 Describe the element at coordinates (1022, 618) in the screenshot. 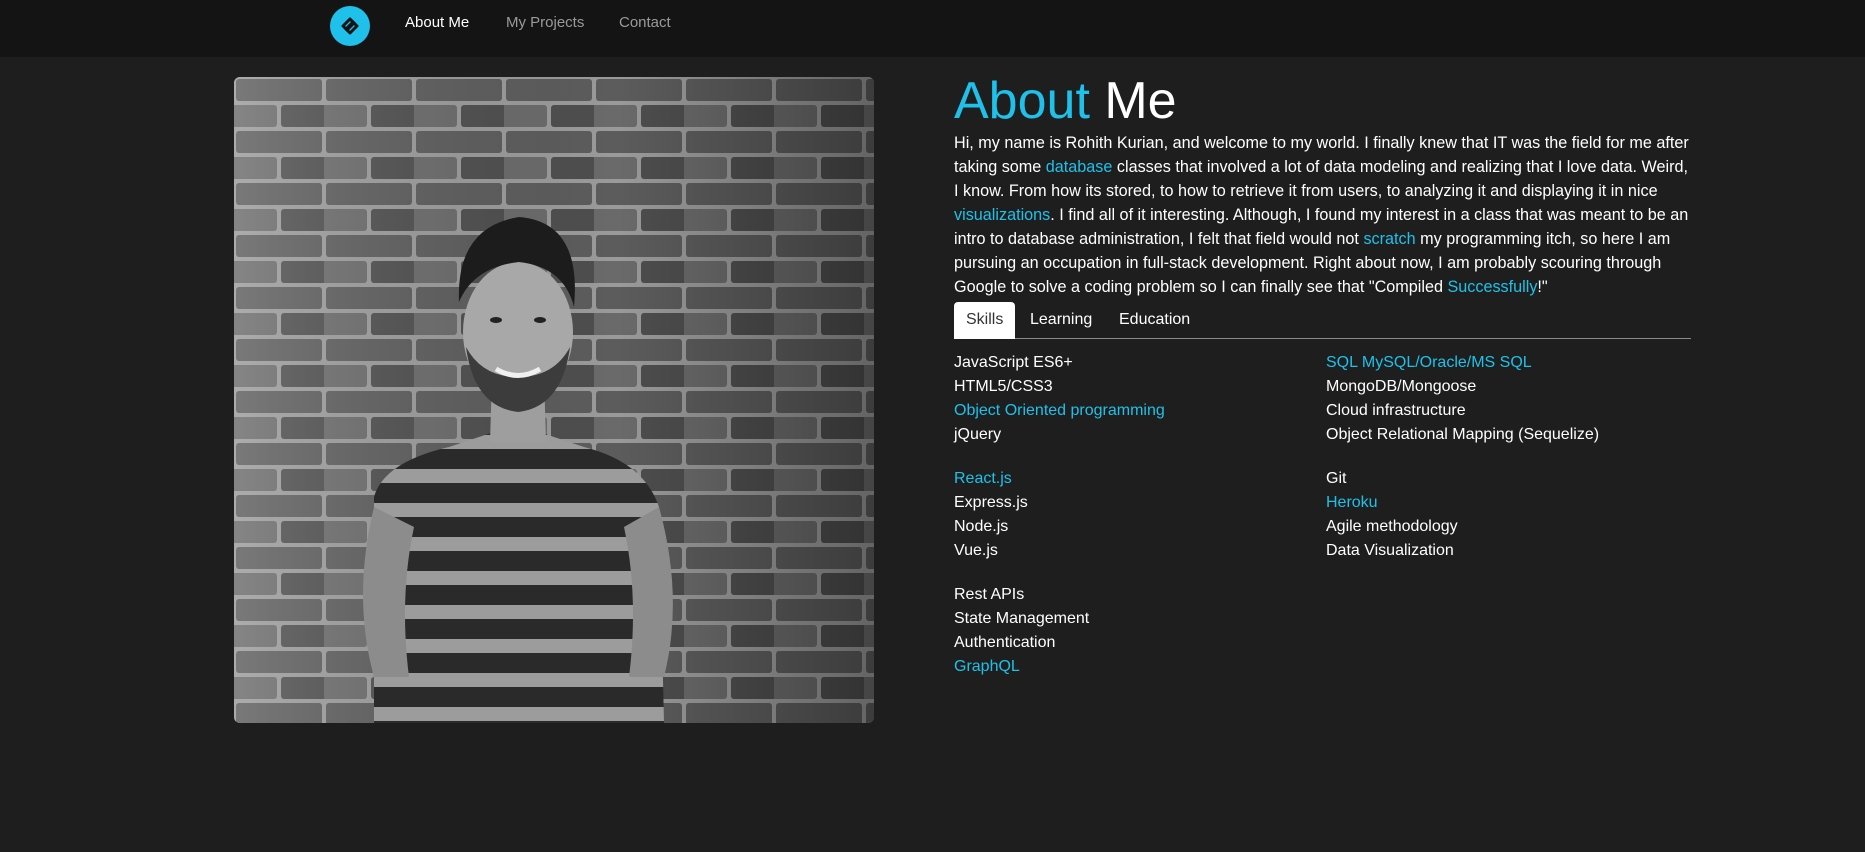

I see `skill-item: State Management` at that location.